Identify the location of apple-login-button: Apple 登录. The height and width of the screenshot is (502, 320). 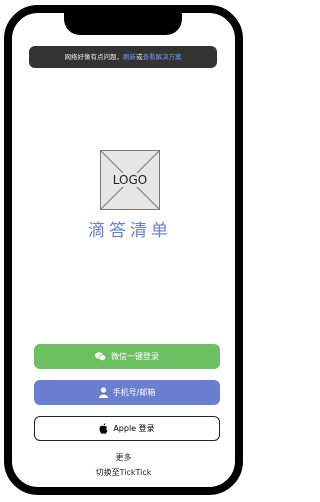
(127, 428).